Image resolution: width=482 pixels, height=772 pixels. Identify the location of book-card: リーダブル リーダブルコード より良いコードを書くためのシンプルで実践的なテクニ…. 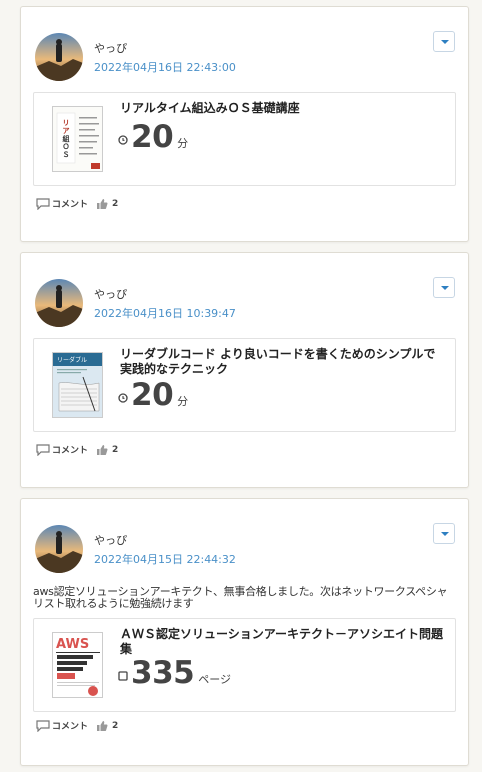
(244, 385).